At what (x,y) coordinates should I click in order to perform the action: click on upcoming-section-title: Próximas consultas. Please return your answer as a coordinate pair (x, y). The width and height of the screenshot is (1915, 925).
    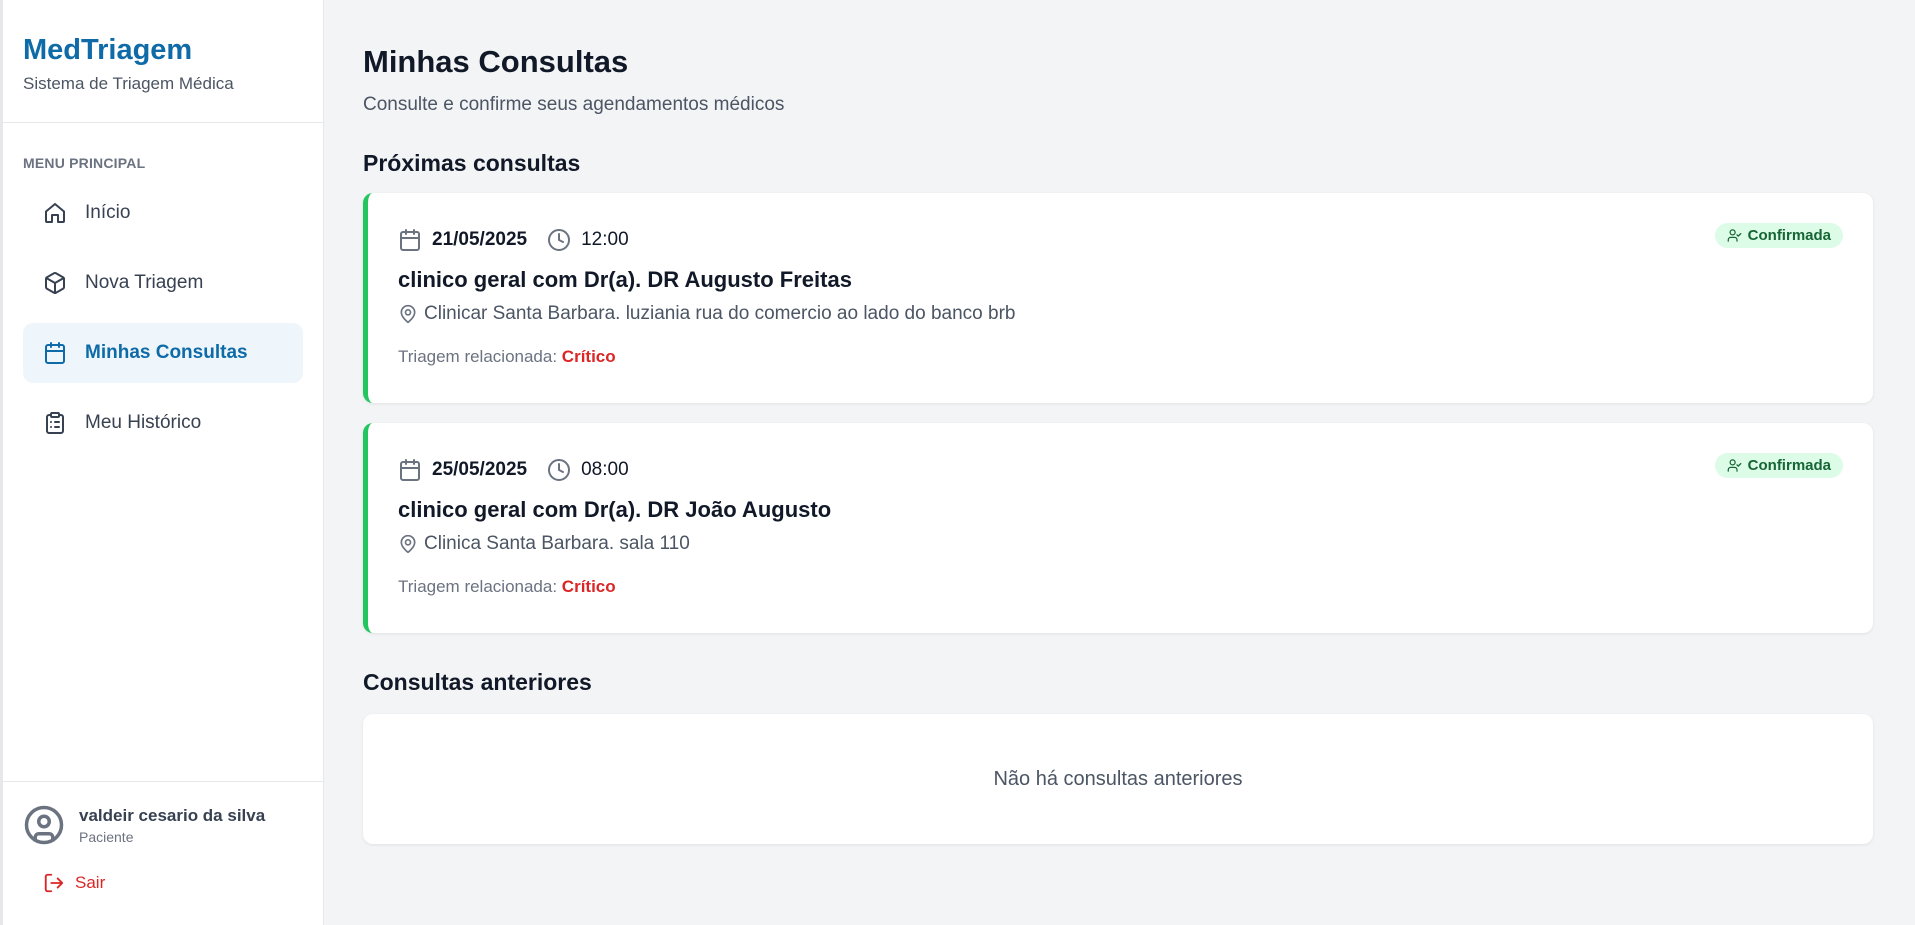
    Looking at the image, I should click on (472, 163).